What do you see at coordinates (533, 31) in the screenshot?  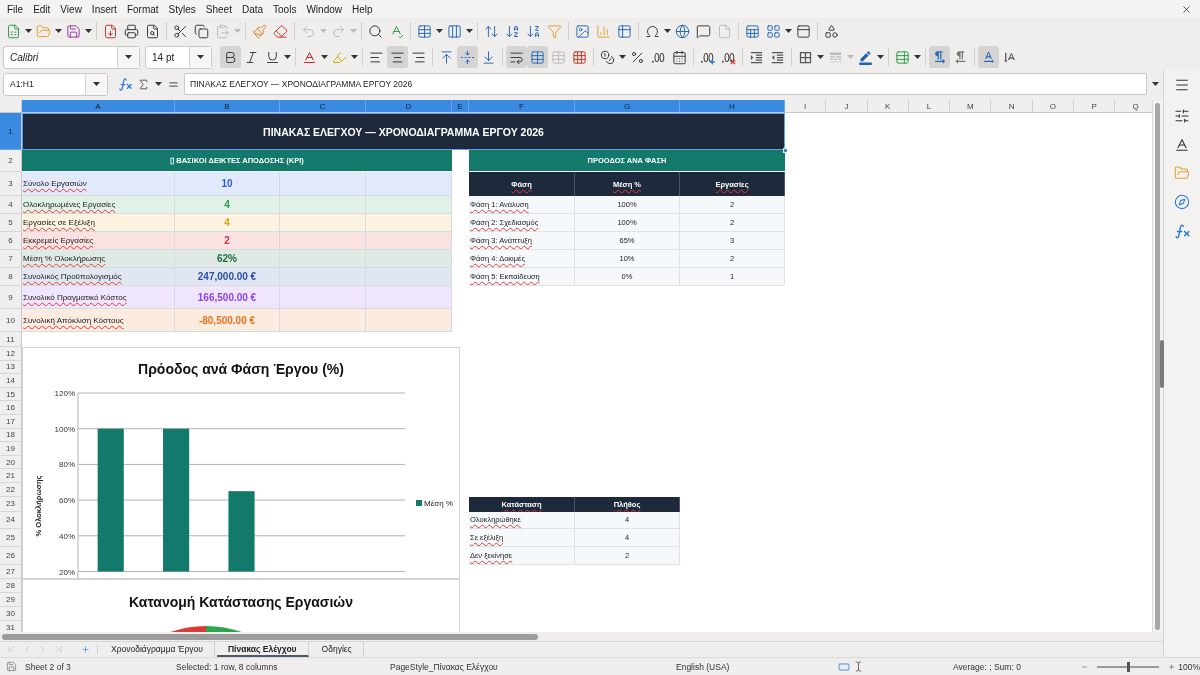 I see `sort-descending-icon` at bounding box center [533, 31].